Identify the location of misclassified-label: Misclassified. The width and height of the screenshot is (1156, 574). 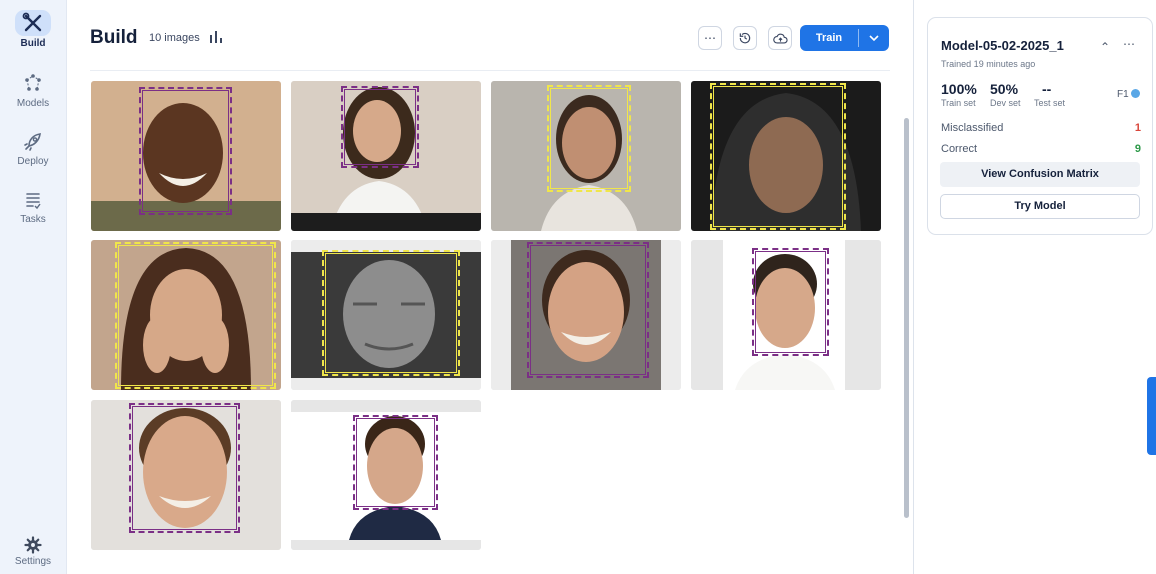
(972, 128).